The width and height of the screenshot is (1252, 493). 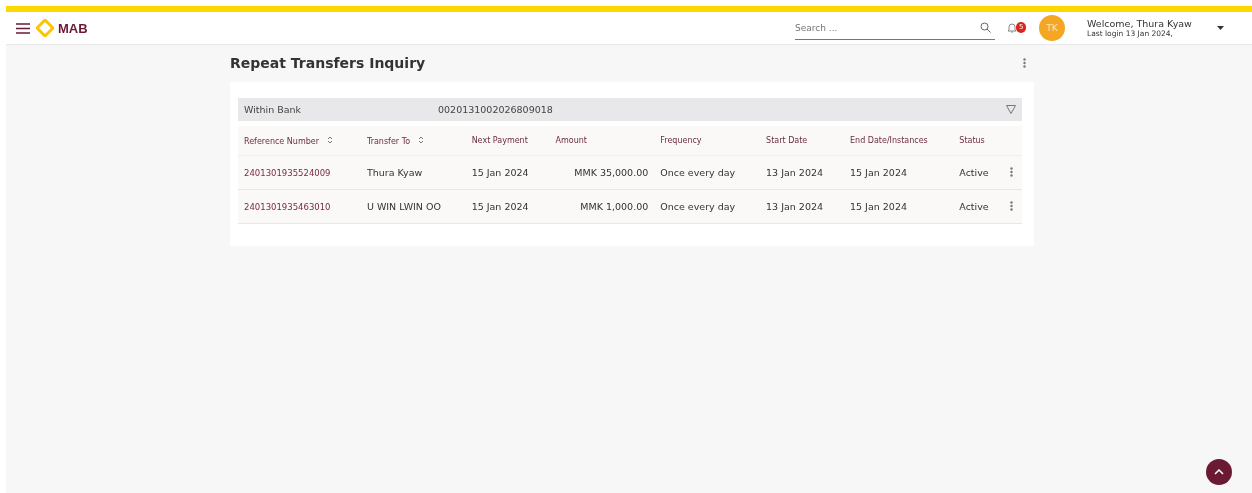 I want to click on table-cell: MMK 1,000.00, so click(x=614, y=206).